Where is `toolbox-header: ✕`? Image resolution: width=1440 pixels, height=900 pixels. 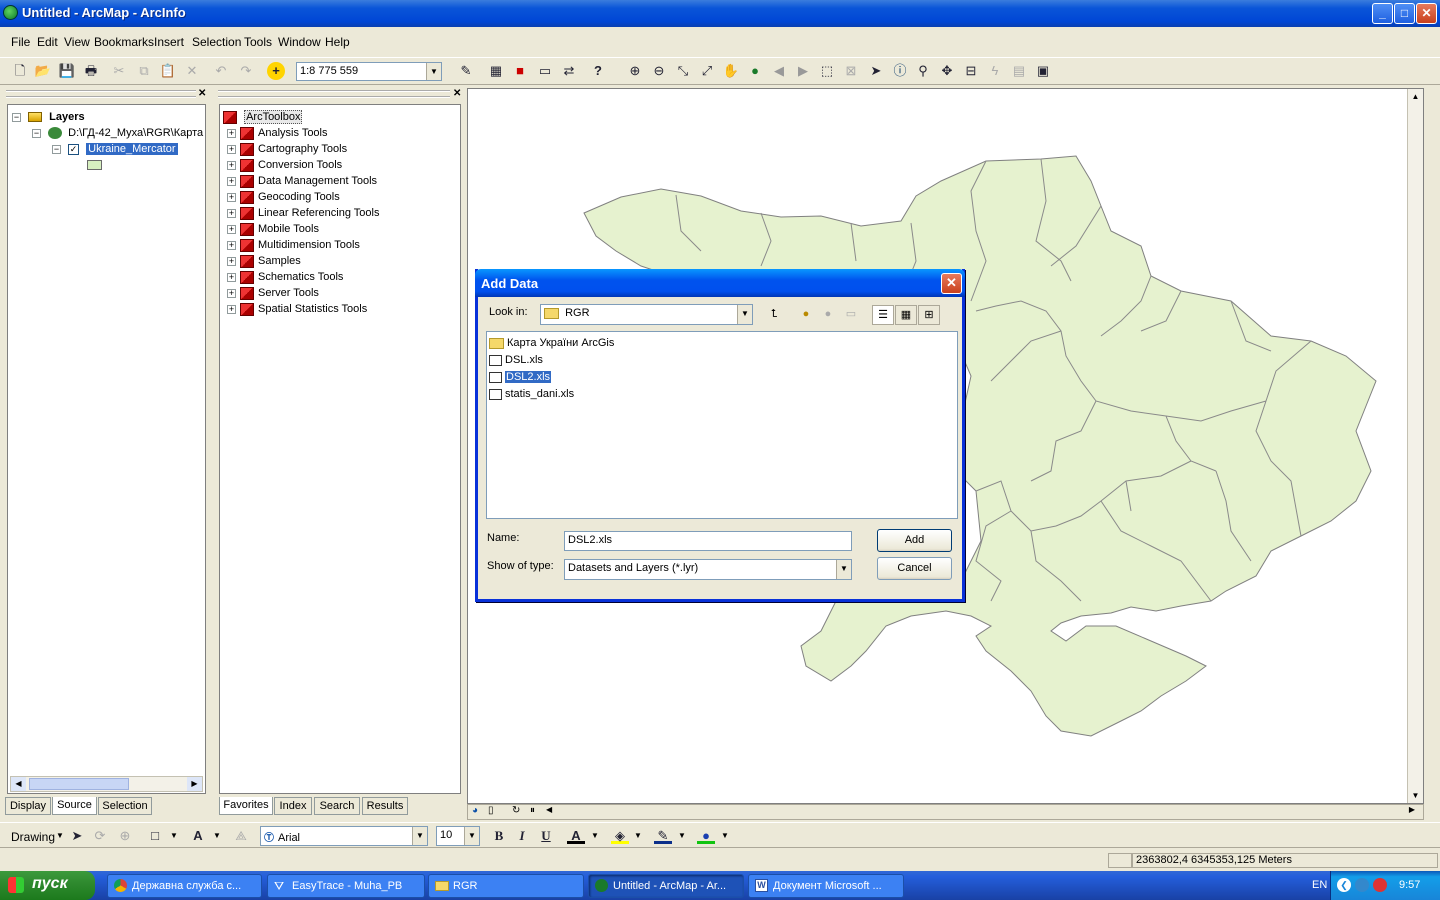
toolbox-header: ✕ is located at coordinates (340, 93).